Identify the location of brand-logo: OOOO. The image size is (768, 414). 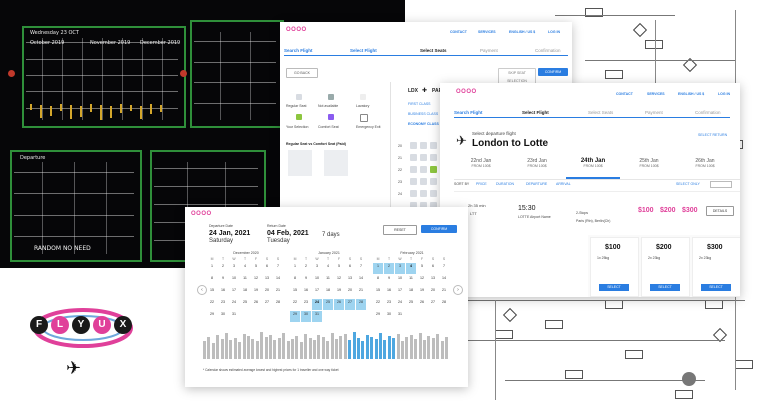
(201, 214).